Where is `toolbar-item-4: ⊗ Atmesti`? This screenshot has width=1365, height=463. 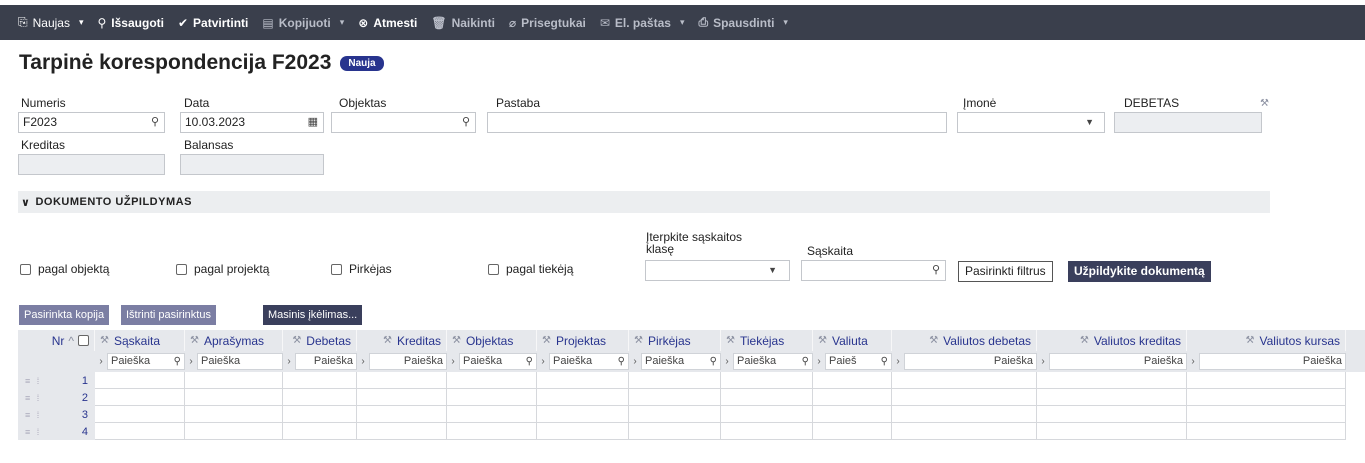
toolbar-item-4: ⊗ Atmesti is located at coordinates (387, 23).